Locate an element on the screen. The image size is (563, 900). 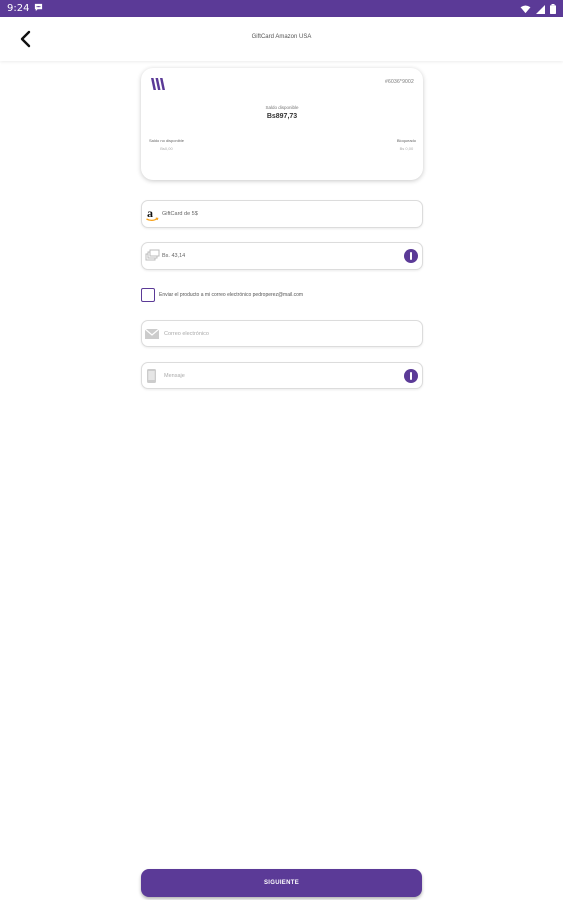
money-icon is located at coordinates (152, 256).